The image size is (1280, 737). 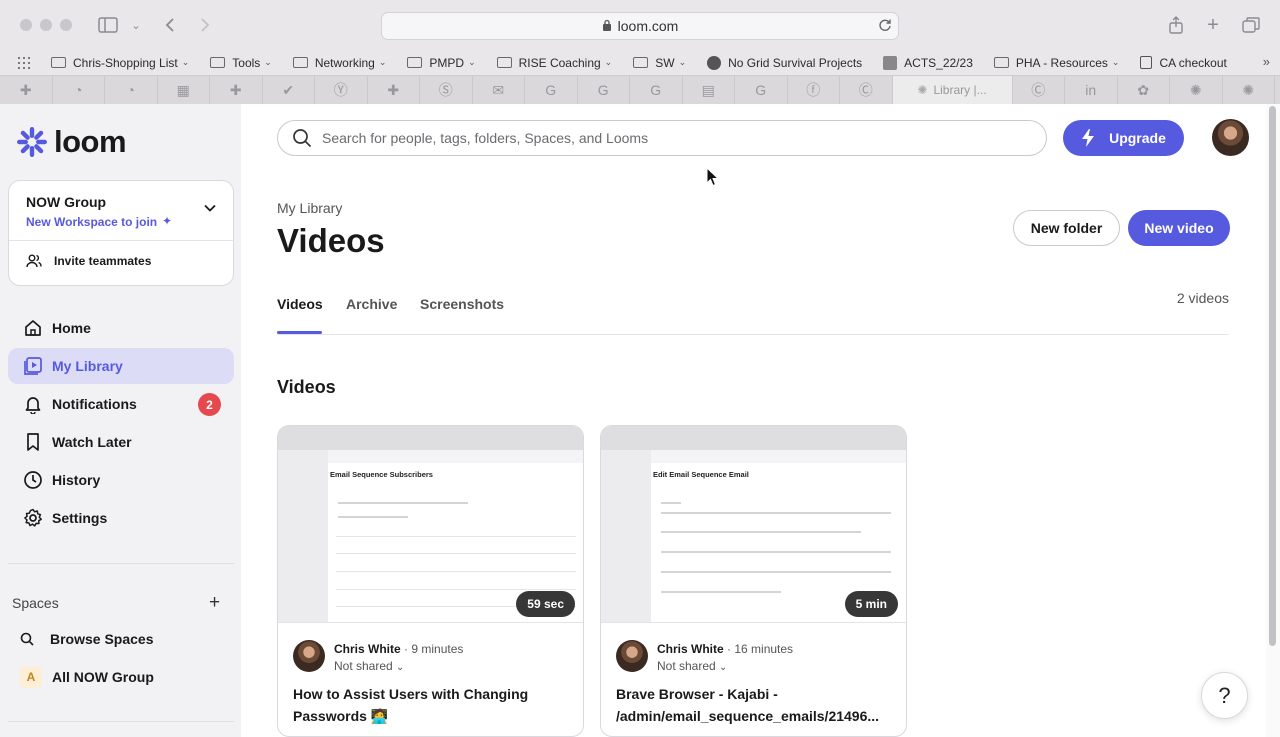 I want to click on tab-videos: Videos, so click(x=300, y=304).